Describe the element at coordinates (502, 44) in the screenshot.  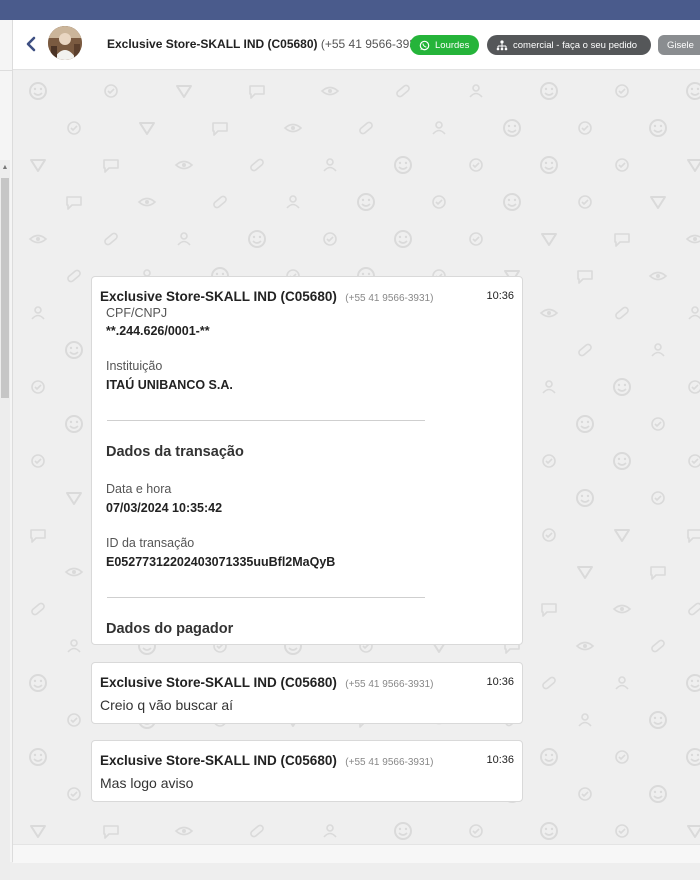
I see `org-chart-icon` at that location.